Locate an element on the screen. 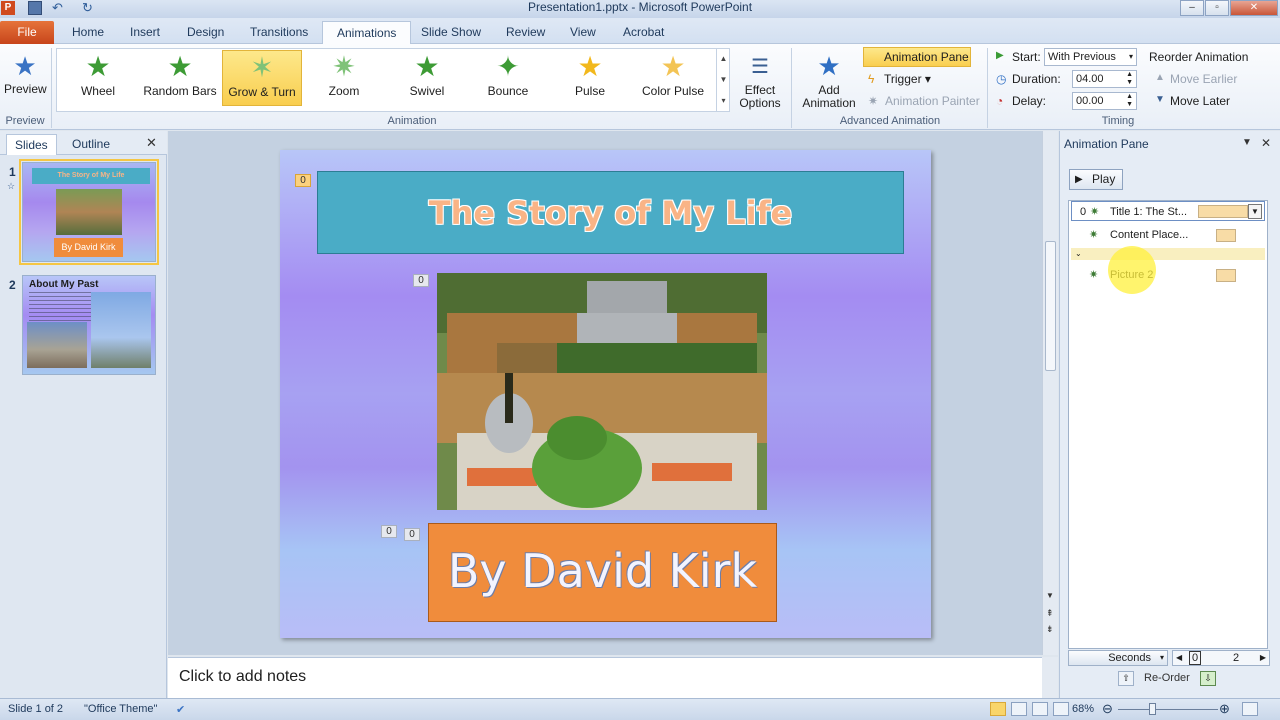 The image size is (1280, 720). animation-wheel: ★ Wheel is located at coordinates (98, 78).